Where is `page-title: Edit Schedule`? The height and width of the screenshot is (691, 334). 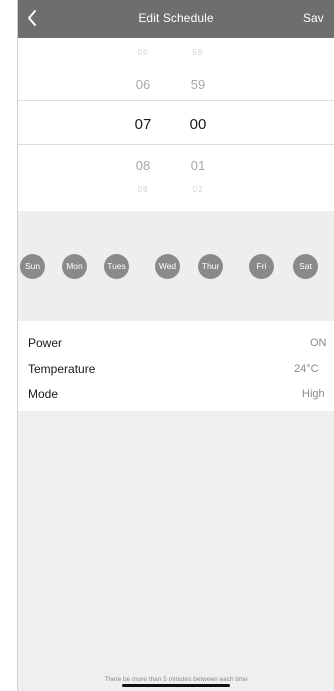
page-title: Edit Schedule is located at coordinates (176, 18).